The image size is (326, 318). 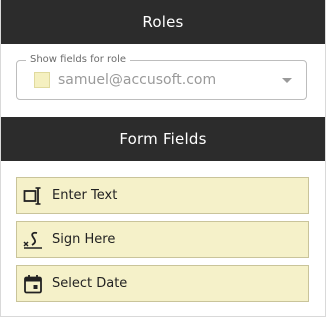 What do you see at coordinates (33, 196) in the screenshot?
I see `text-field-icon` at bounding box center [33, 196].